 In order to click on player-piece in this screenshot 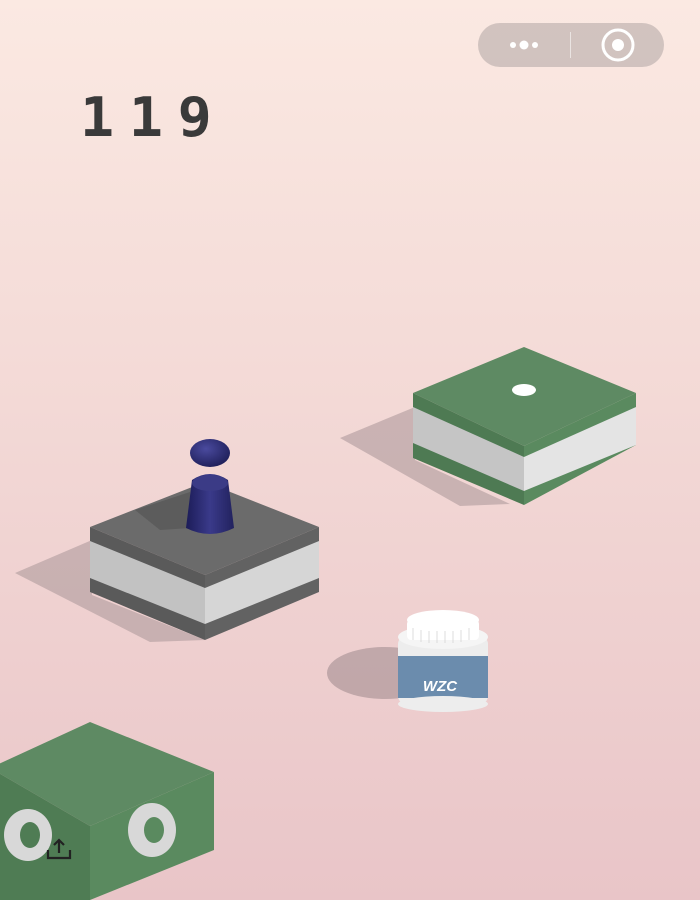, I will do `click(210, 486)`.